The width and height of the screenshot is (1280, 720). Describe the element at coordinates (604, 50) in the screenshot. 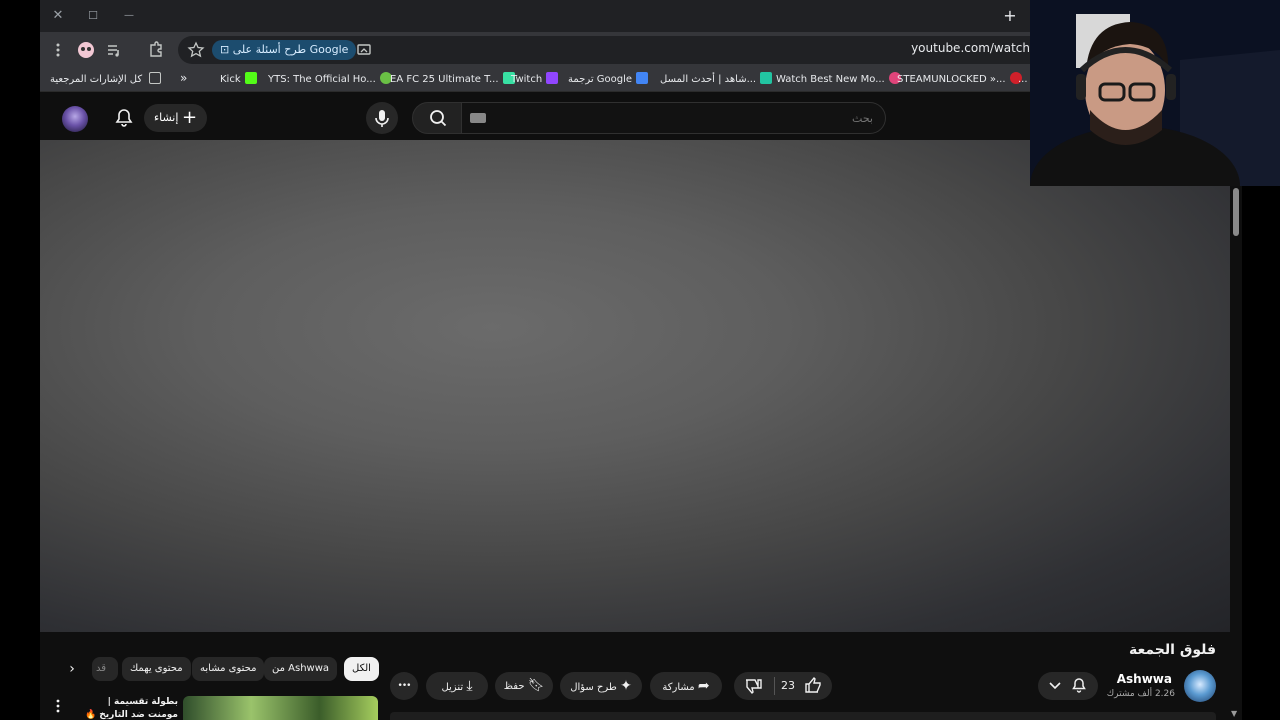

I see `omnibox: ⊡ طرح أسئلة على Google youtube.com/watch` at that location.